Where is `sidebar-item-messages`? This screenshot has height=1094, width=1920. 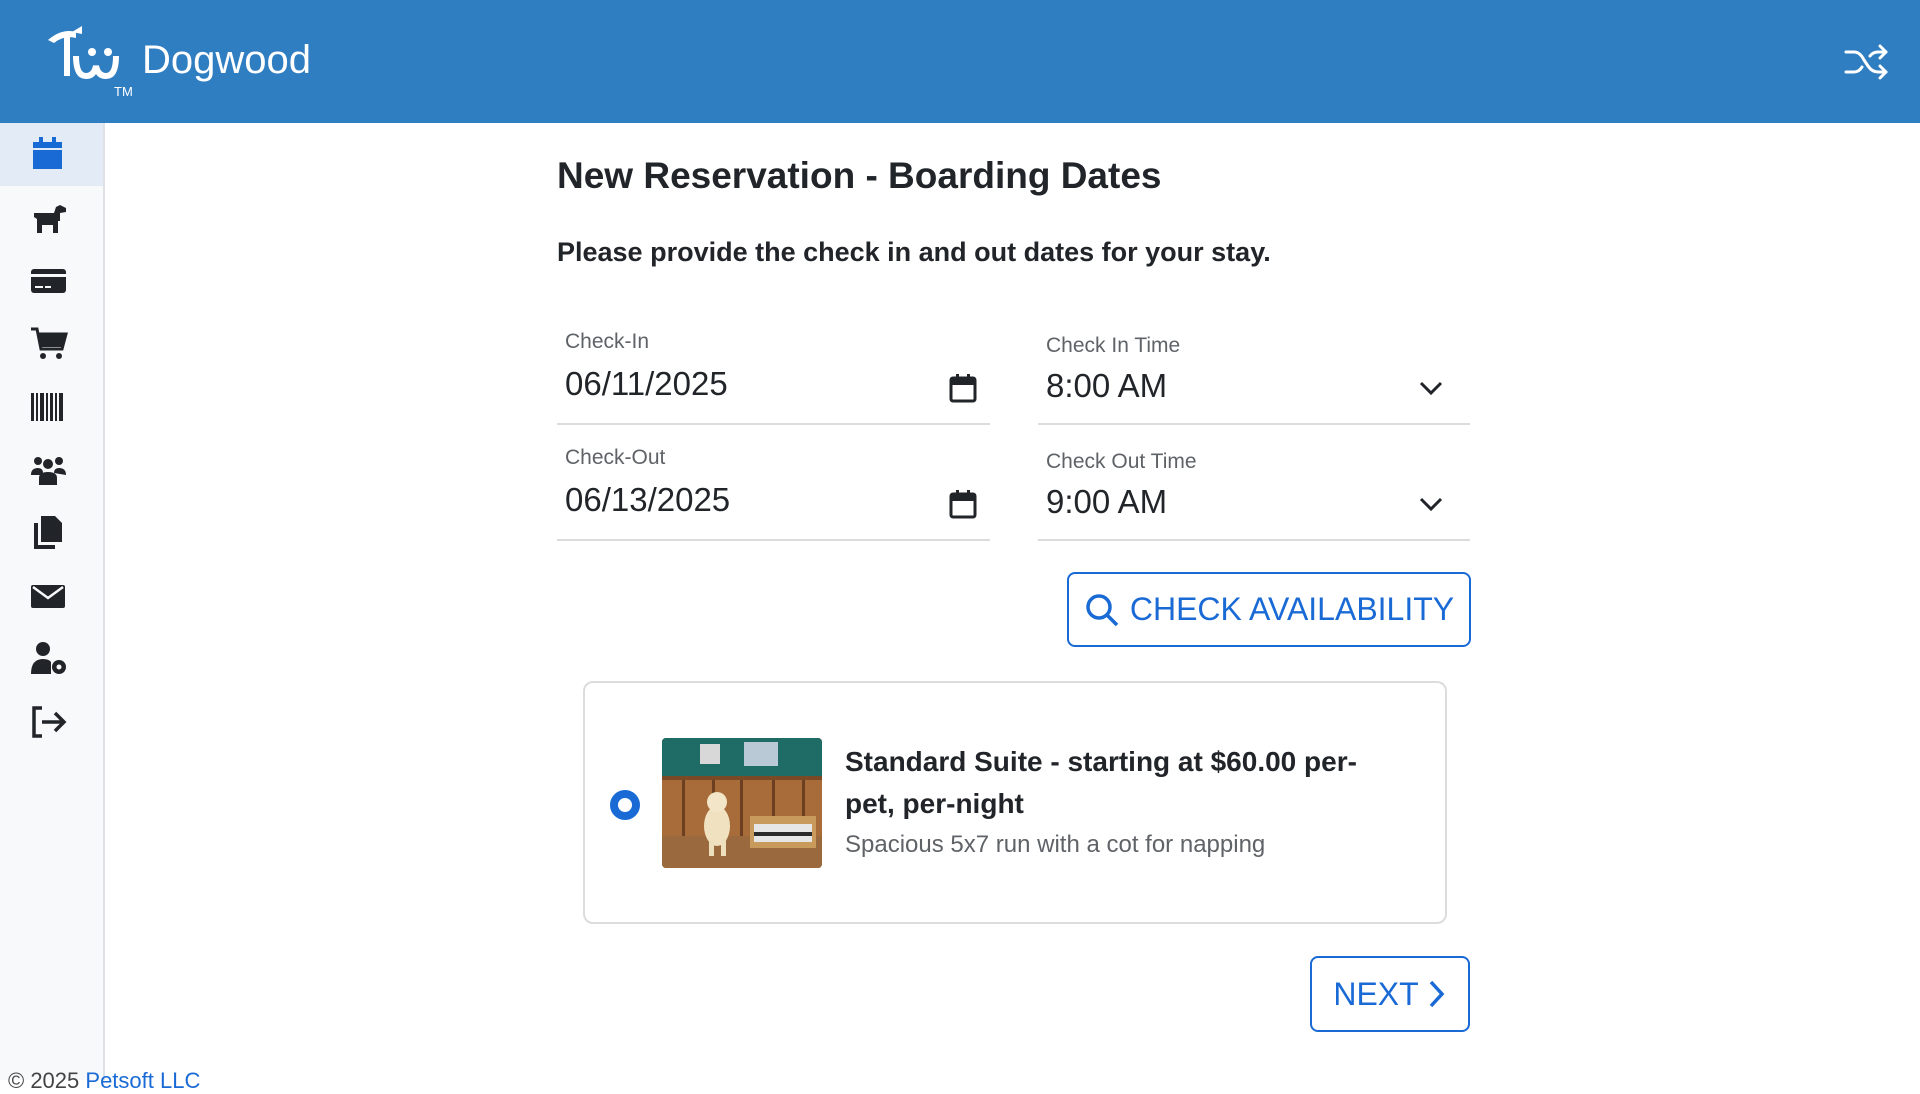
sidebar-item-messages is located at coordinates (51, 595).